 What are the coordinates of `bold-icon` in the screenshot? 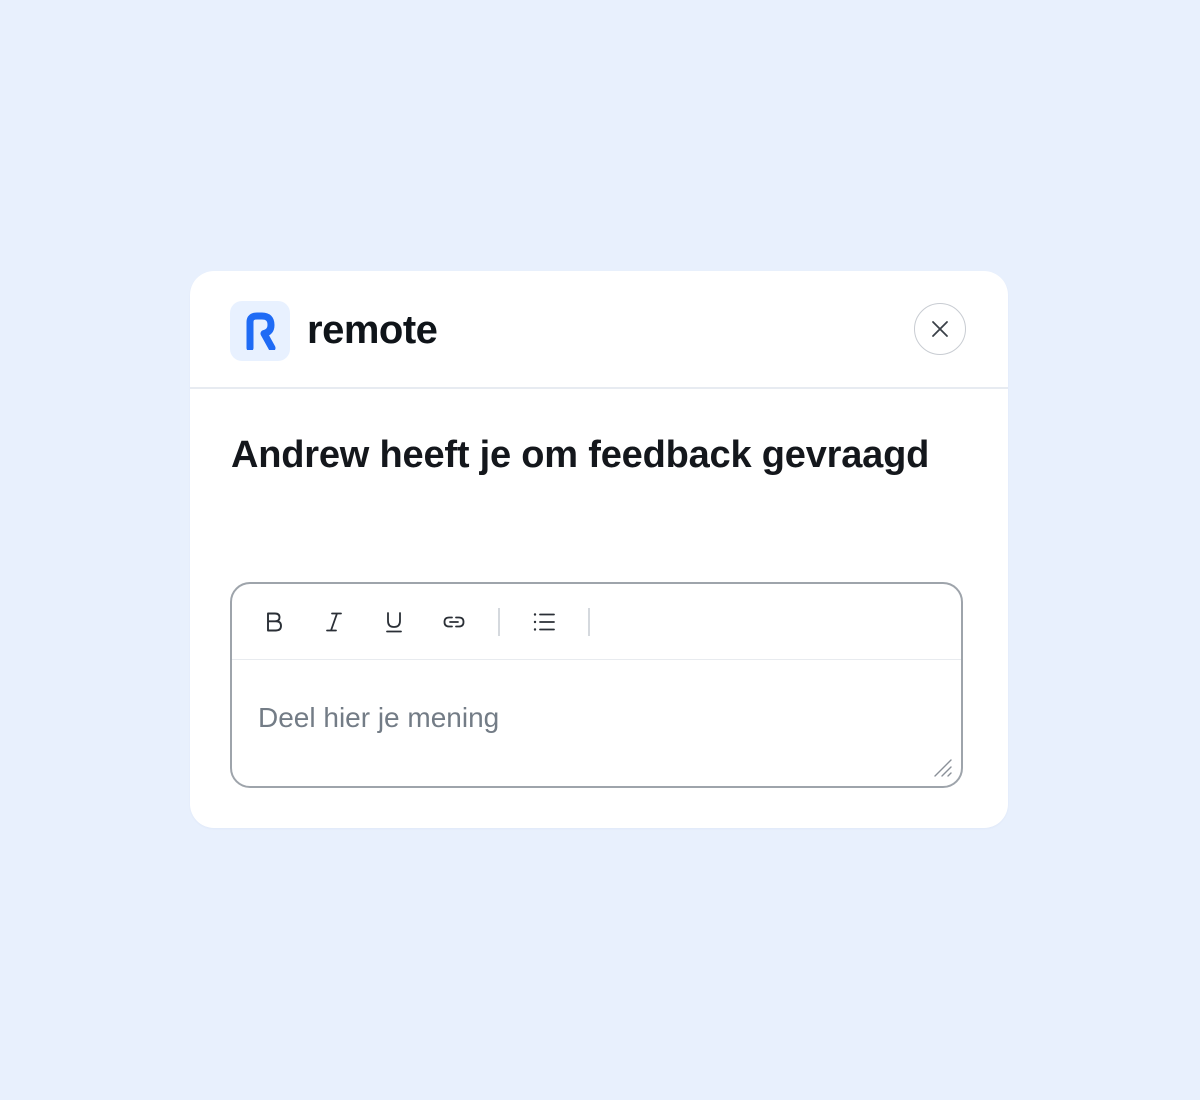 It's located at (274, 622).